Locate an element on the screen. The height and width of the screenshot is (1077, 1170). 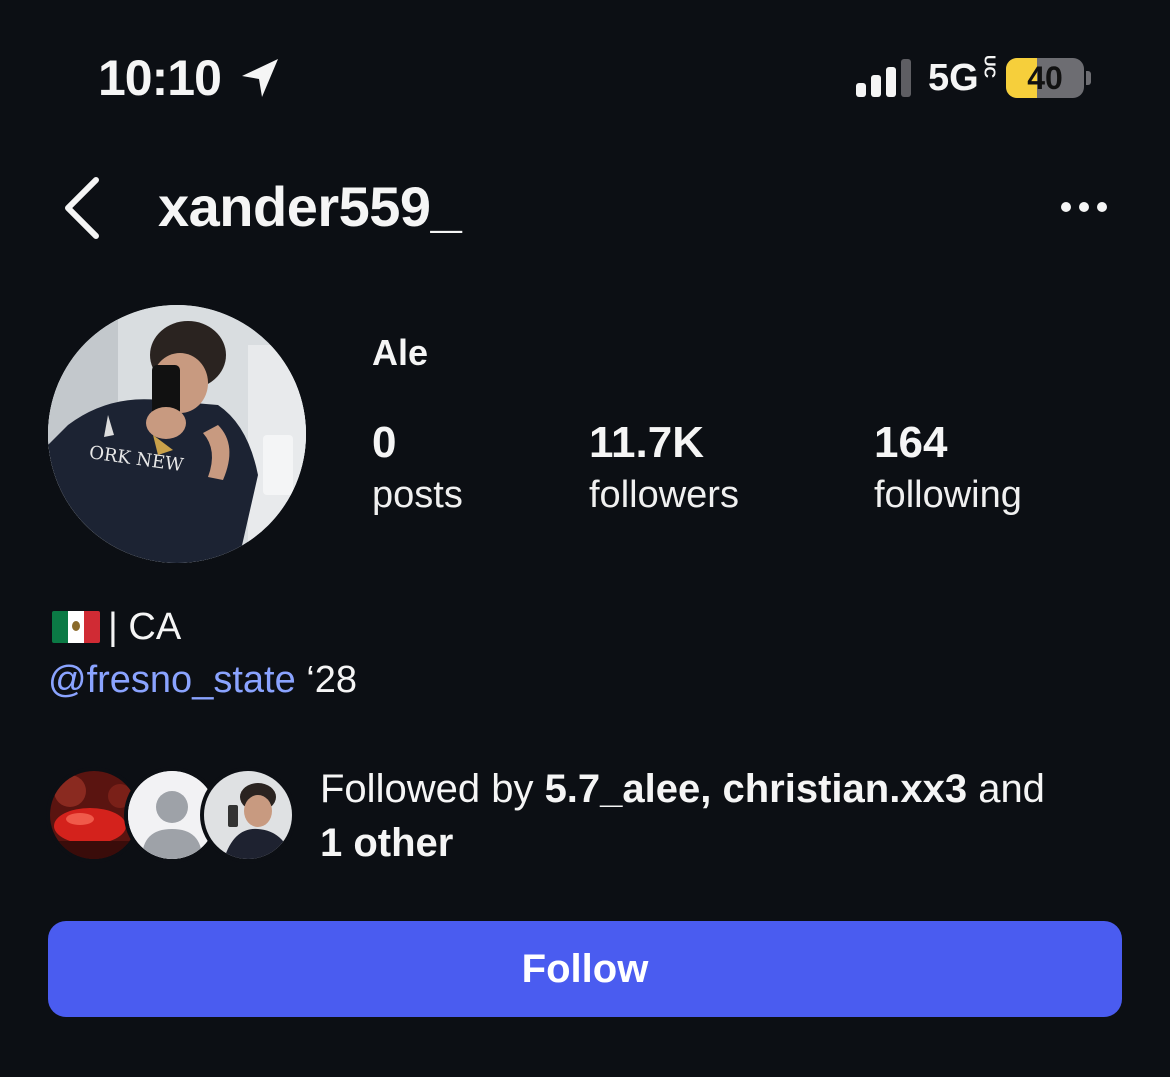
location-arrow-icon is located at coordinates (260, 78).